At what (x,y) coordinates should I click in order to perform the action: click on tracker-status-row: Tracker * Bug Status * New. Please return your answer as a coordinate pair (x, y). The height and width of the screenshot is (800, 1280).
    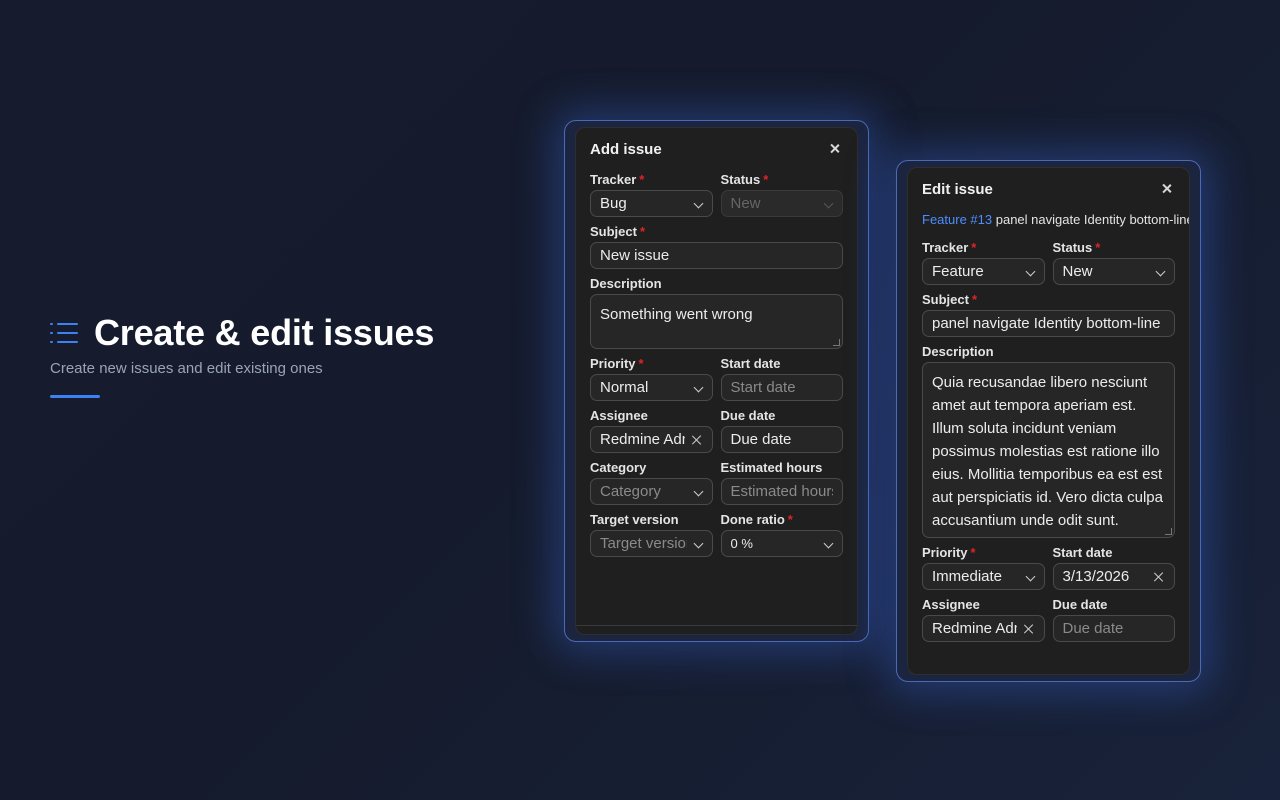
    Looking at the image, I should click on (716, 193).